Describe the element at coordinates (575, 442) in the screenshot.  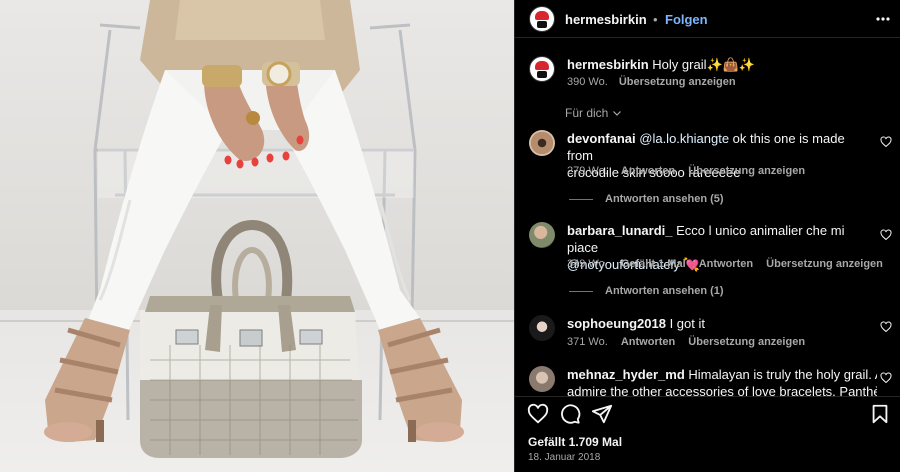
I see `likes-count: Gefällt 1.709 Mal` at that location.